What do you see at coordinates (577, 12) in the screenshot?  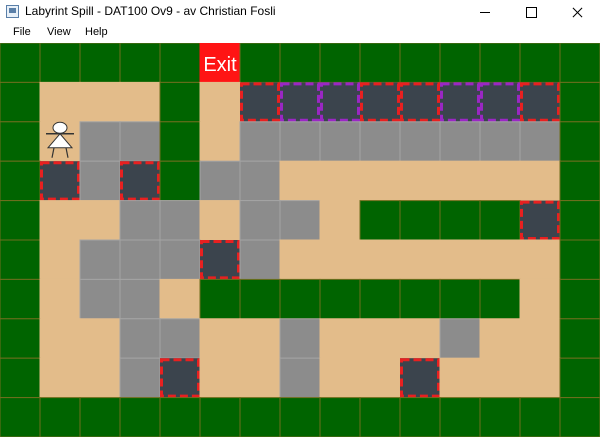 I see `close-icon` at bounding box center [577, 12].